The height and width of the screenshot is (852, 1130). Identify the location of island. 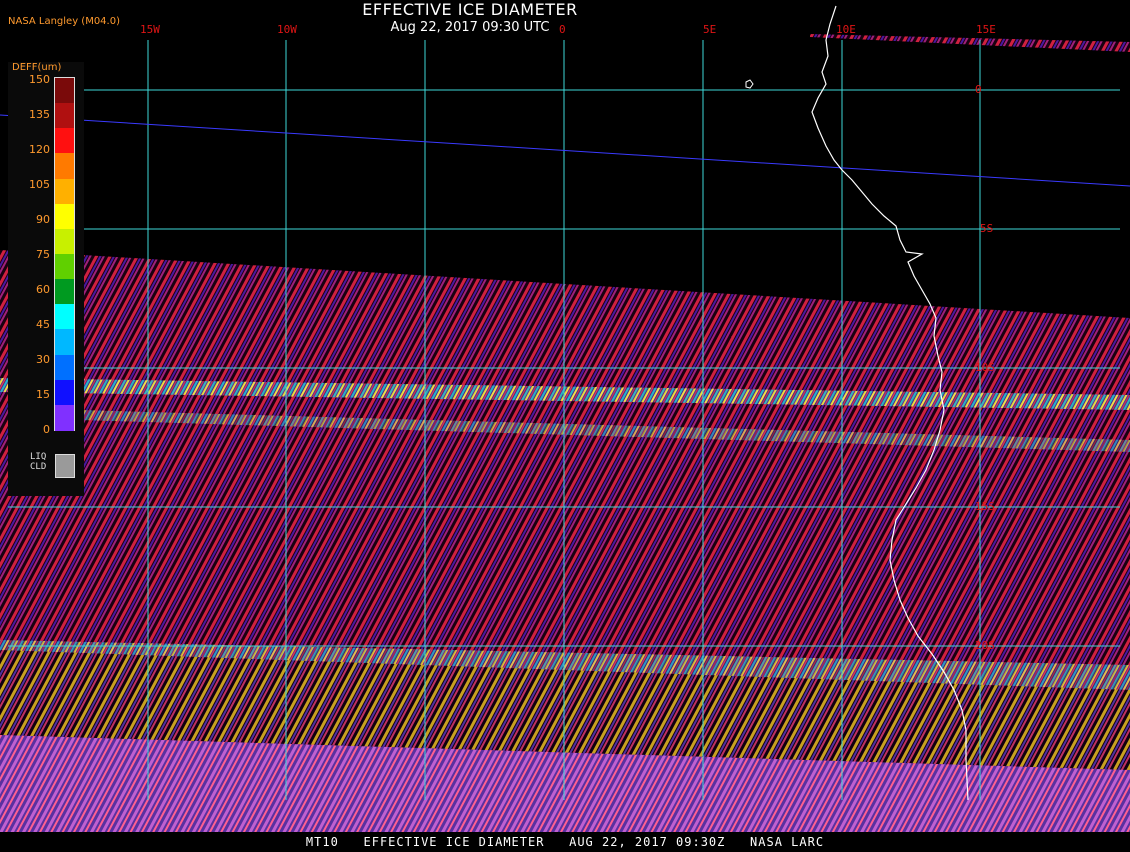
(749, 84).